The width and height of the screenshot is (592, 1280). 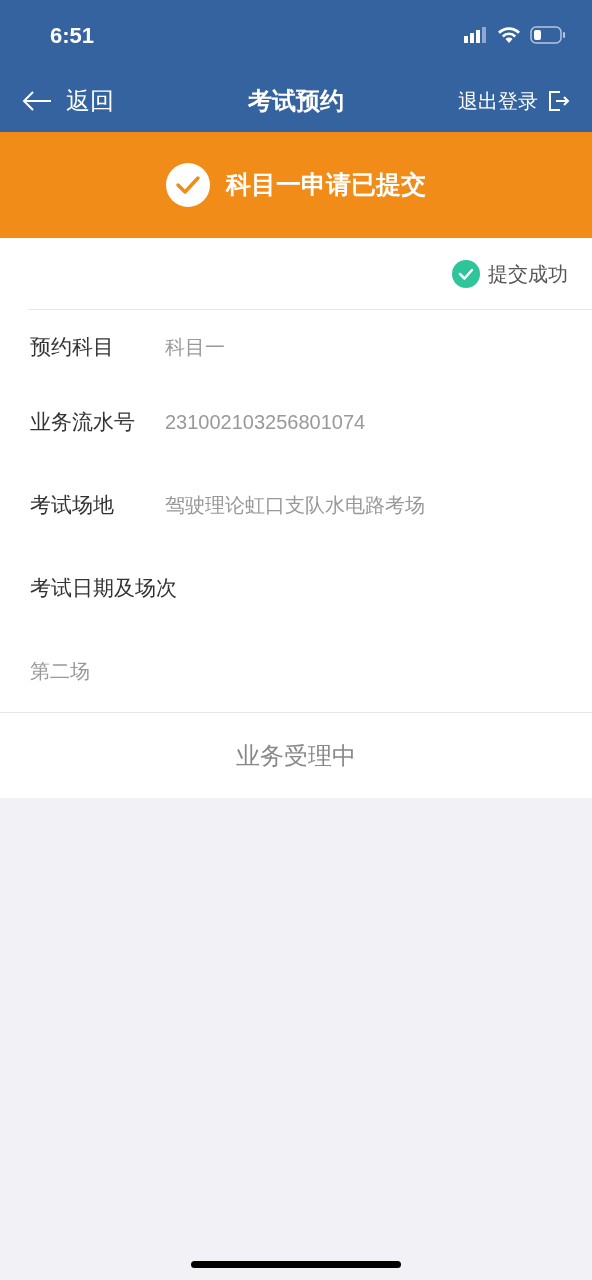 What do you see at coordinates (72, 35) in the screenshot?
I see `status-time: 6:51` at bounding box center [72, 35].